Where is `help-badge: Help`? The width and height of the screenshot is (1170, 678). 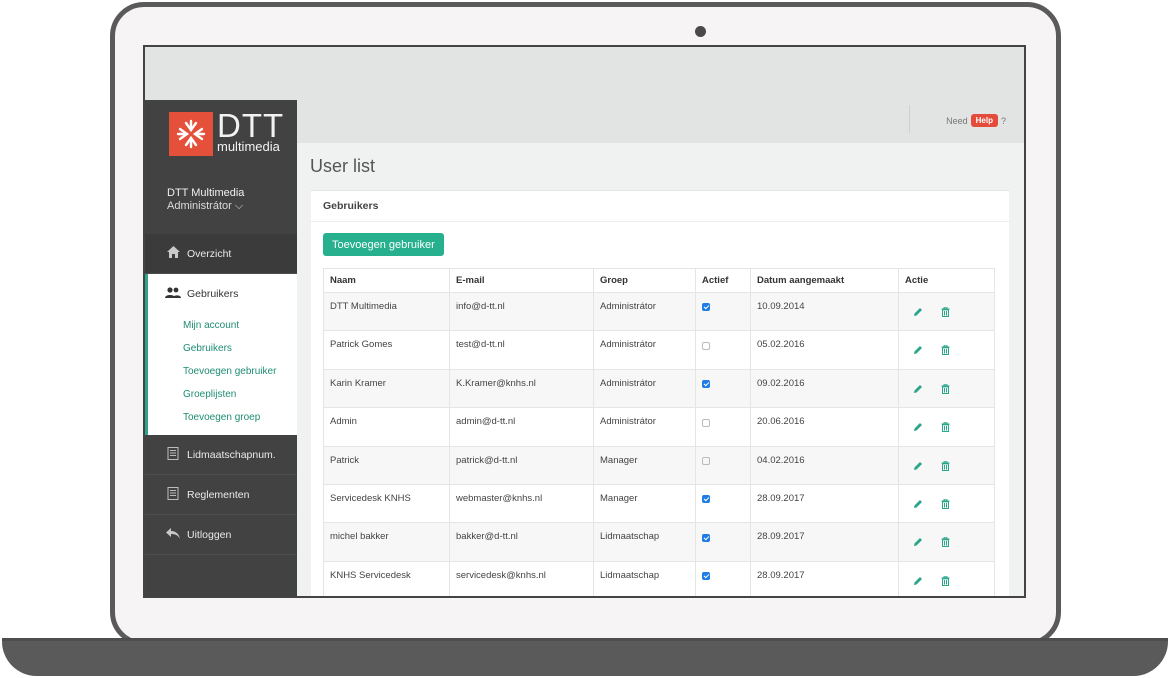 help-badge: Help is located at coordinates (984, 120).